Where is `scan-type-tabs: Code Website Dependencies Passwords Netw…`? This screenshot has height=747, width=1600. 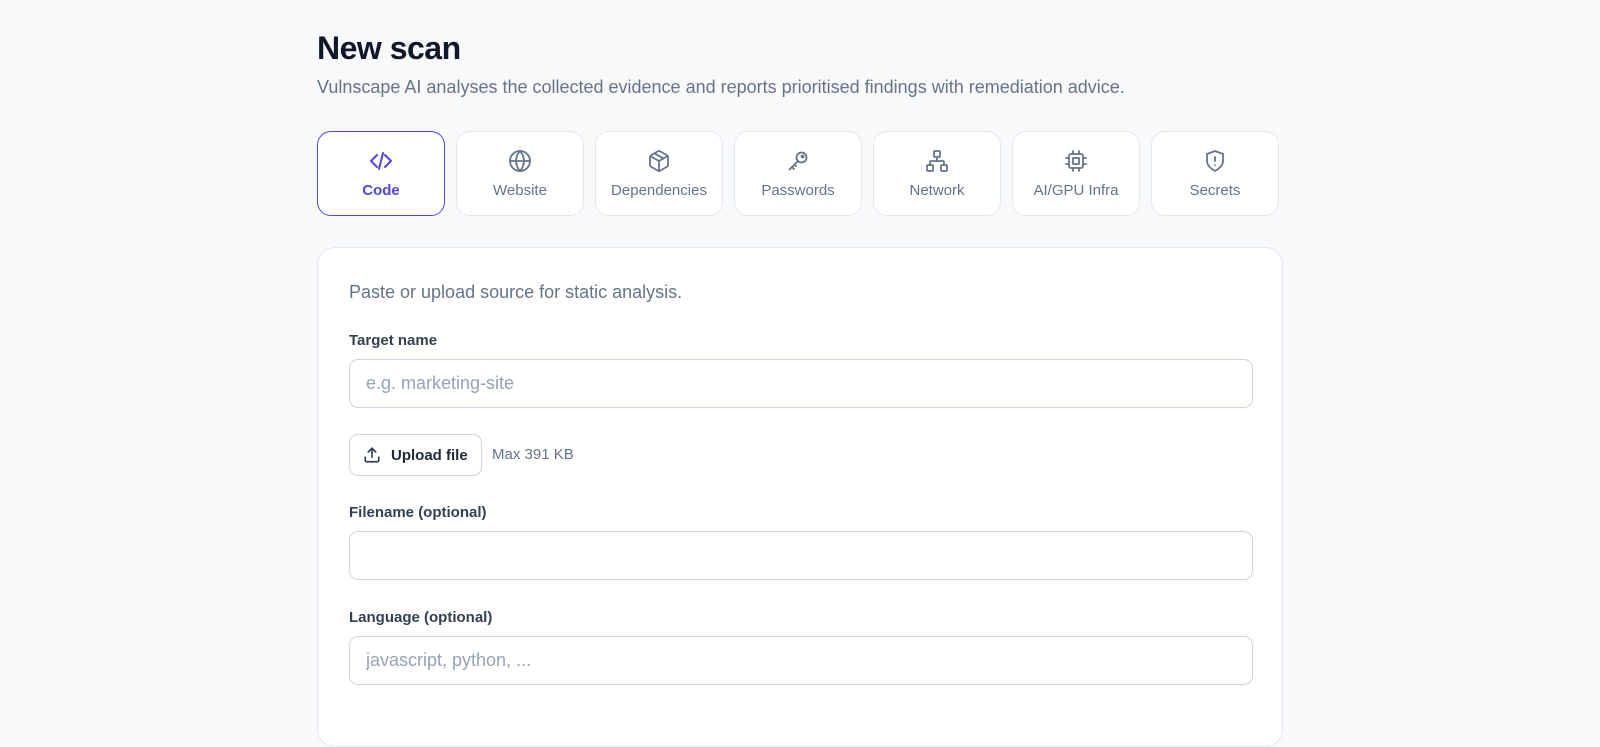 scan-type-tabs: Code Website Dependencies Passwords Netw… is located at coordinates (798, 173).